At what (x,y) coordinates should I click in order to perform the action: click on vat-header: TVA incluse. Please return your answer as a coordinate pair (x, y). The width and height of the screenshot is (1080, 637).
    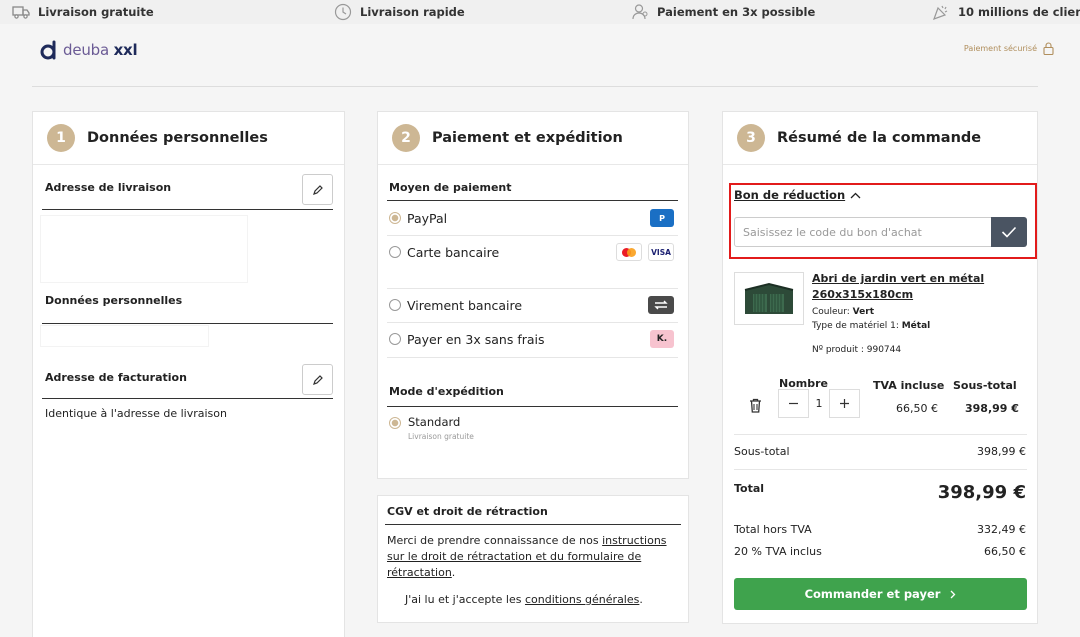
    Looking at the image, I should click on (909, 385).